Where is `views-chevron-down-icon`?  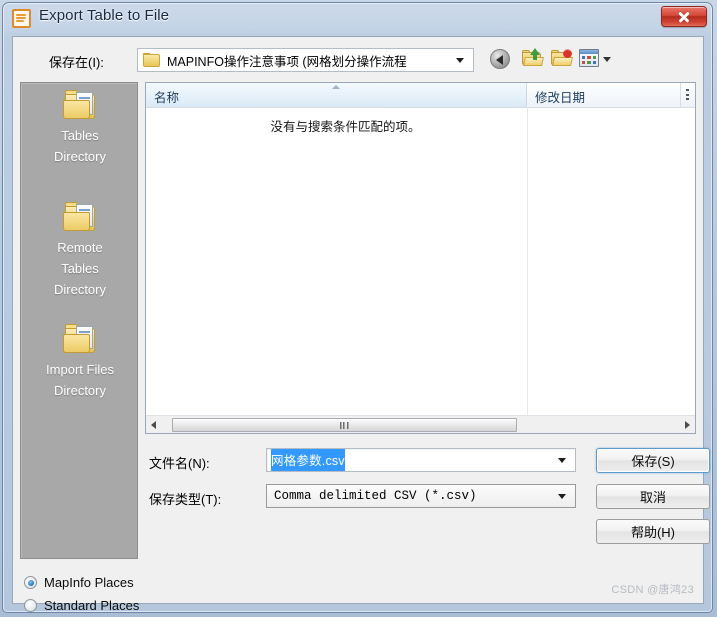
views-chevron-down-icon is located at coordinates (607, 59).